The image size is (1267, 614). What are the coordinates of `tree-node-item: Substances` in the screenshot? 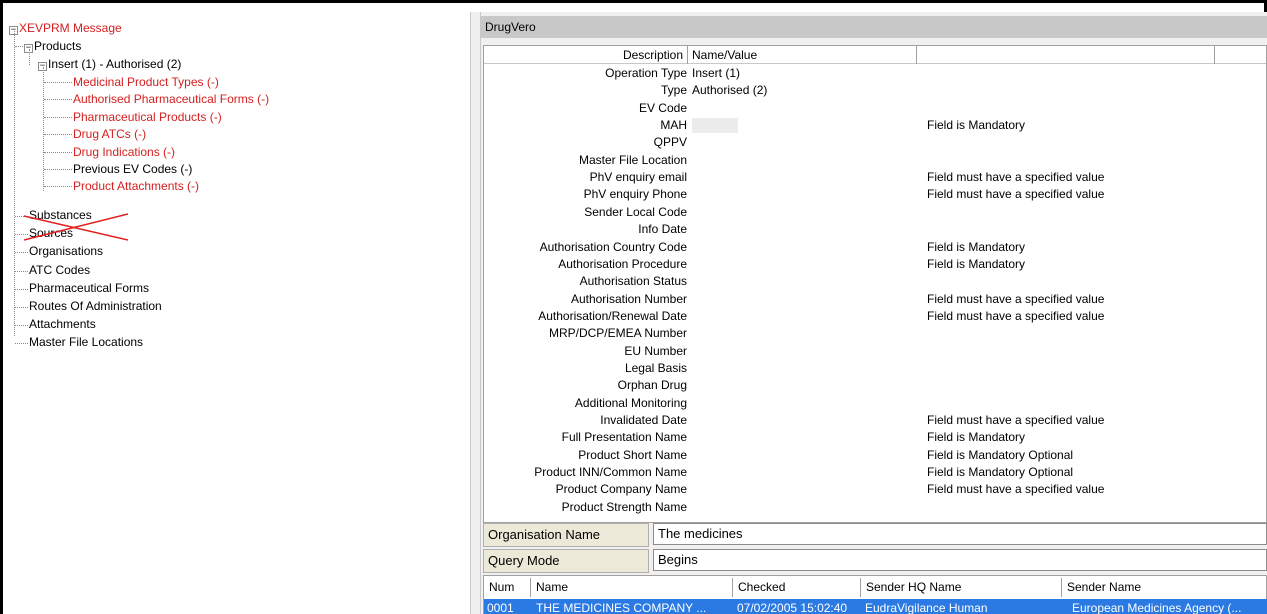 It's located at (60, 215).